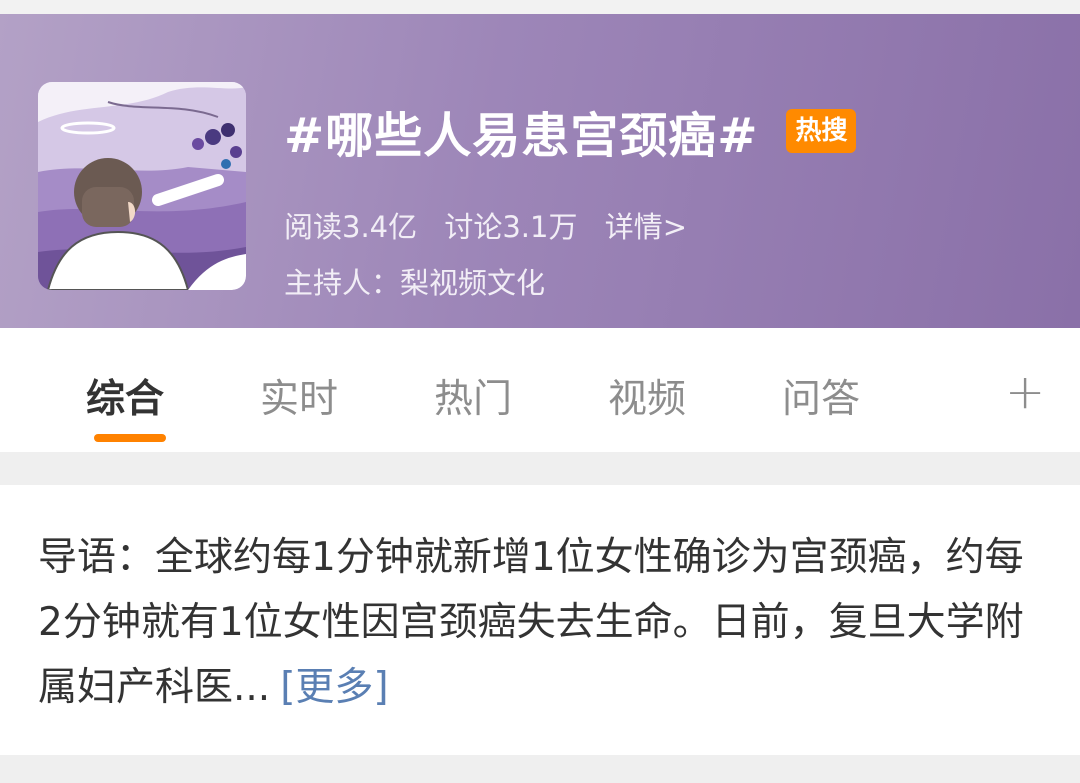 The width and height of the screenshot is (1080, 783). What do you see at coordinates (646, 227) in the screenshot?
I see `details-link: 详情>` at bounding box center [646, 227].